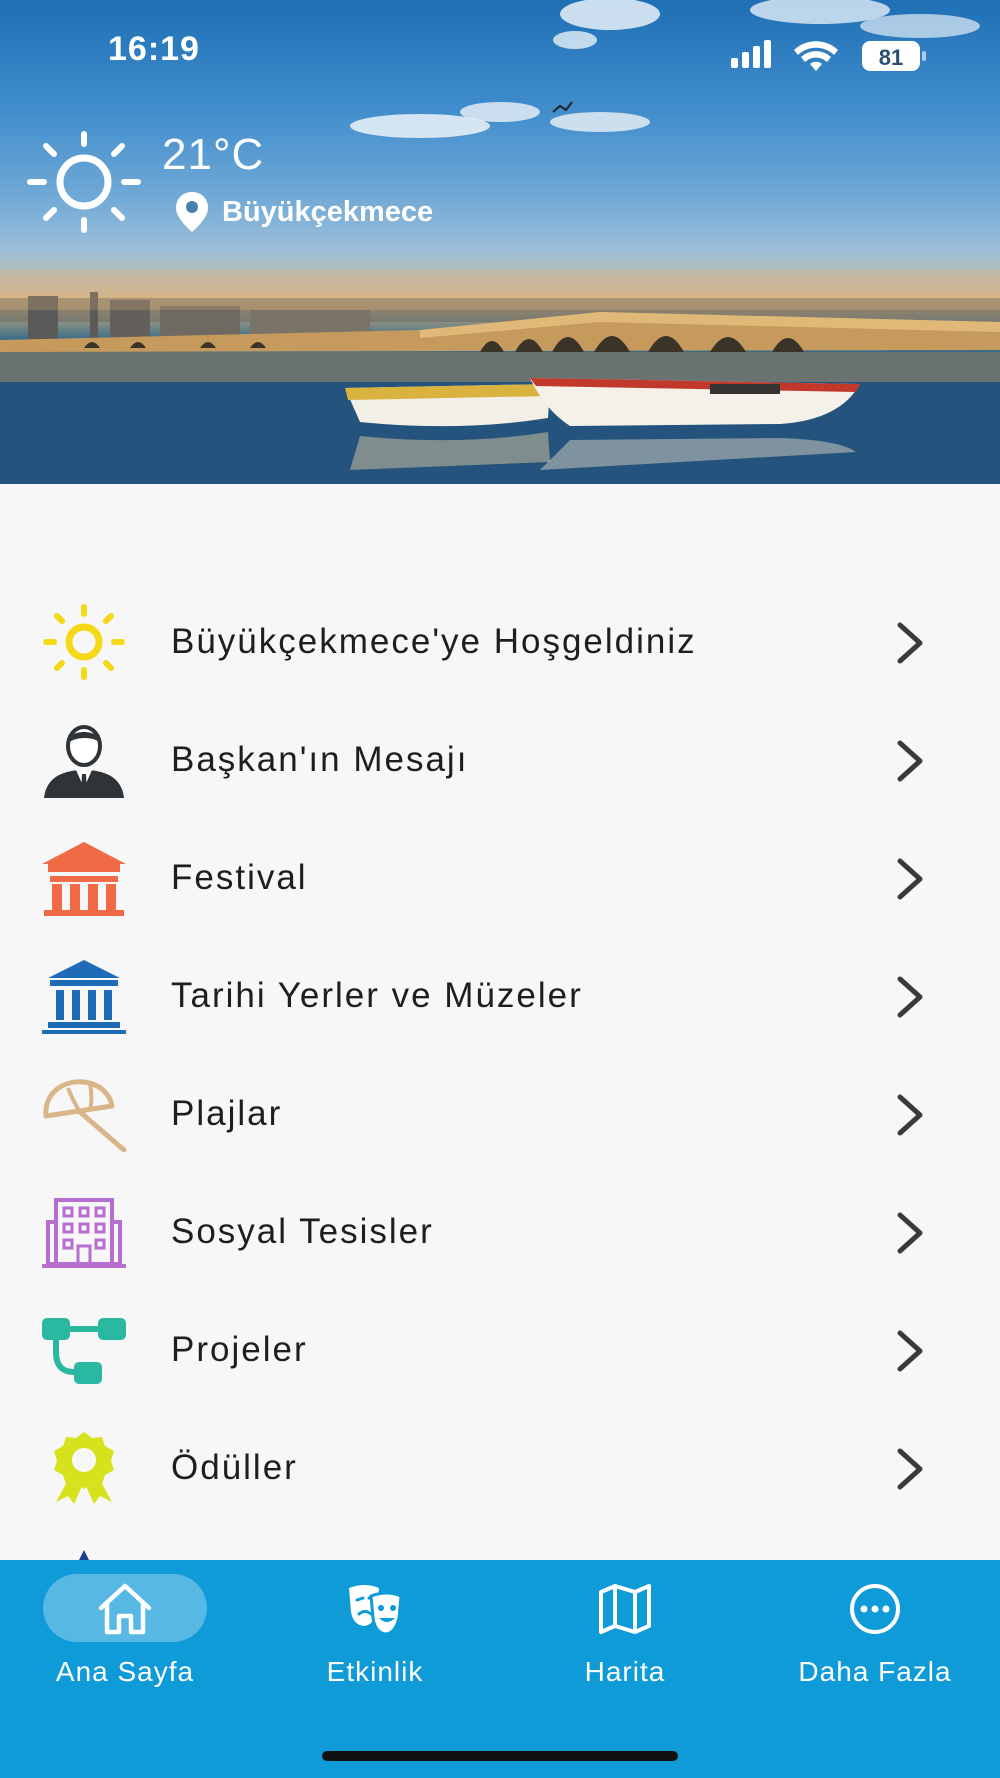 Image resolution: width=1000 pixels, height=1778 pixels. Describe the element at coordinates (320, 759) in the screenshot. I see `menu-item-label: Başkan'ın Mesajı` at that location.